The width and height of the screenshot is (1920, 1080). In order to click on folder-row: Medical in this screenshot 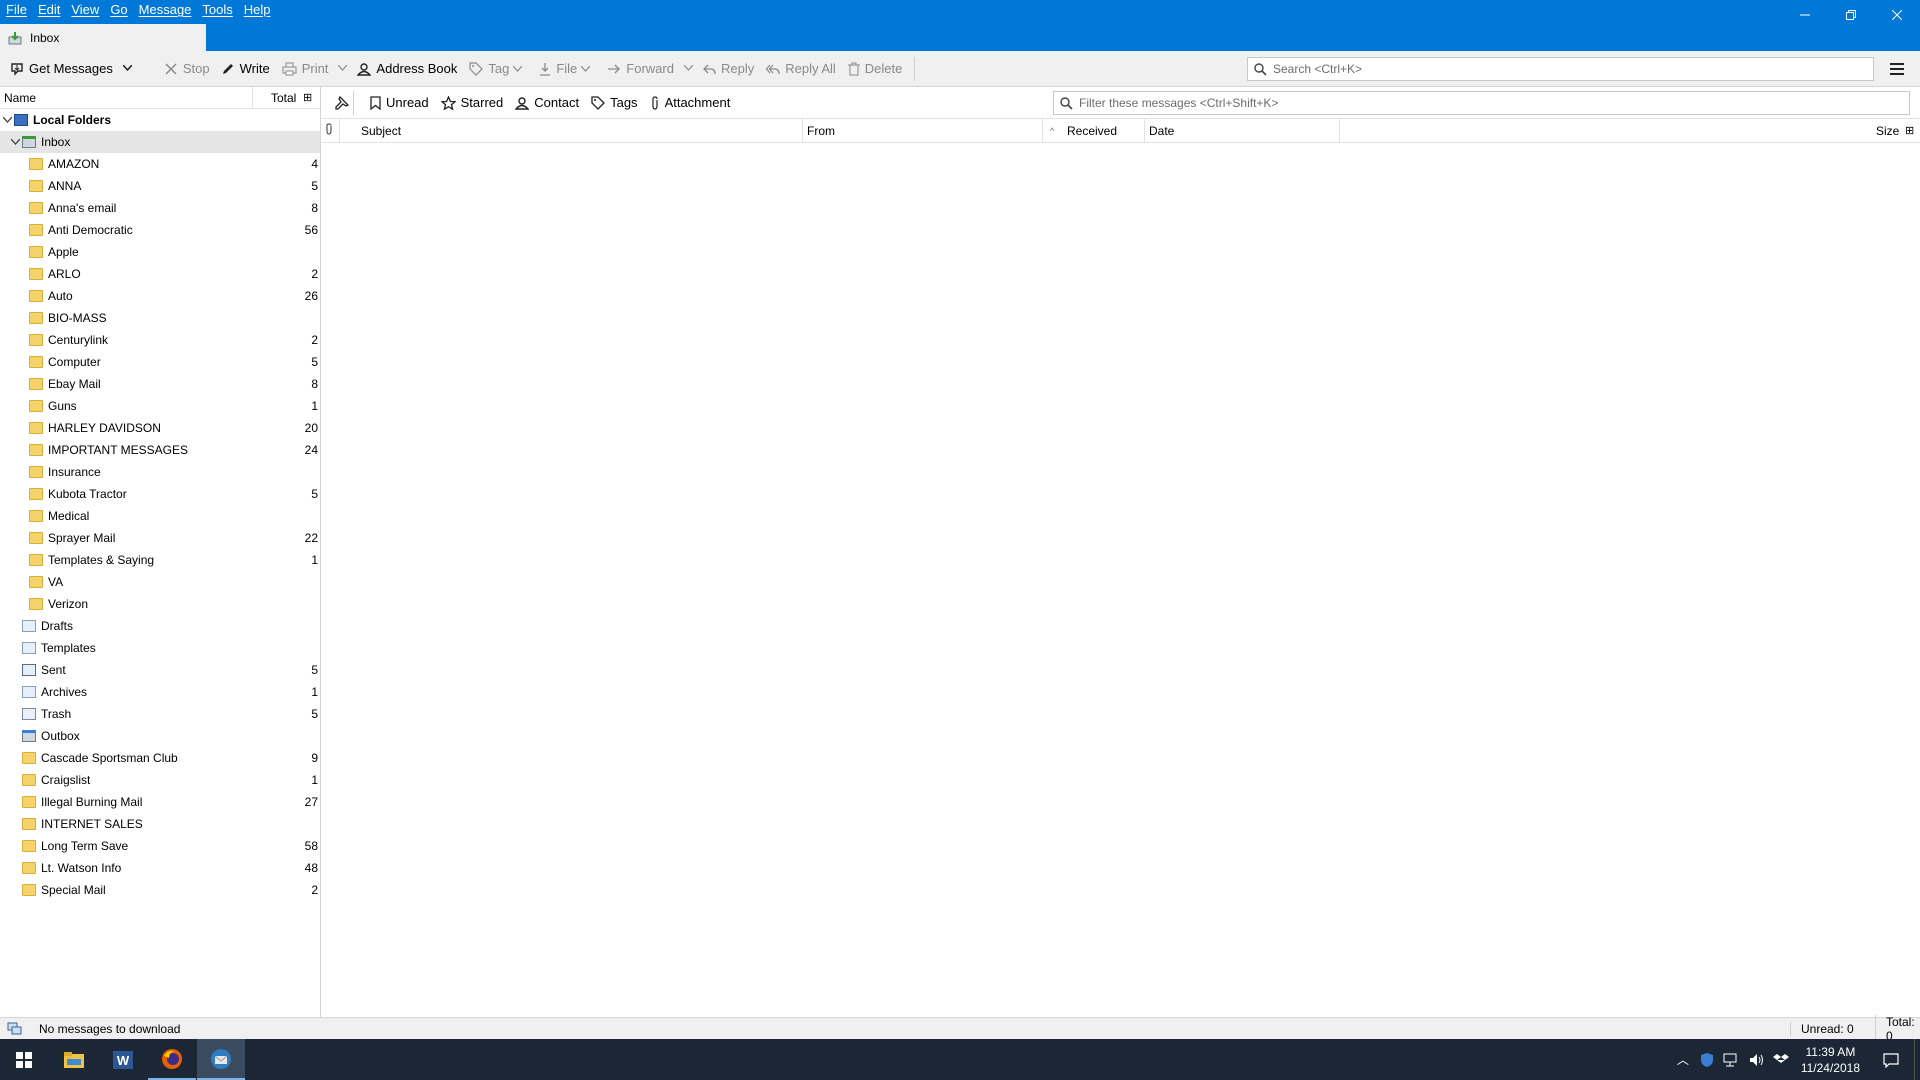, I will do `click(160, 516)`.